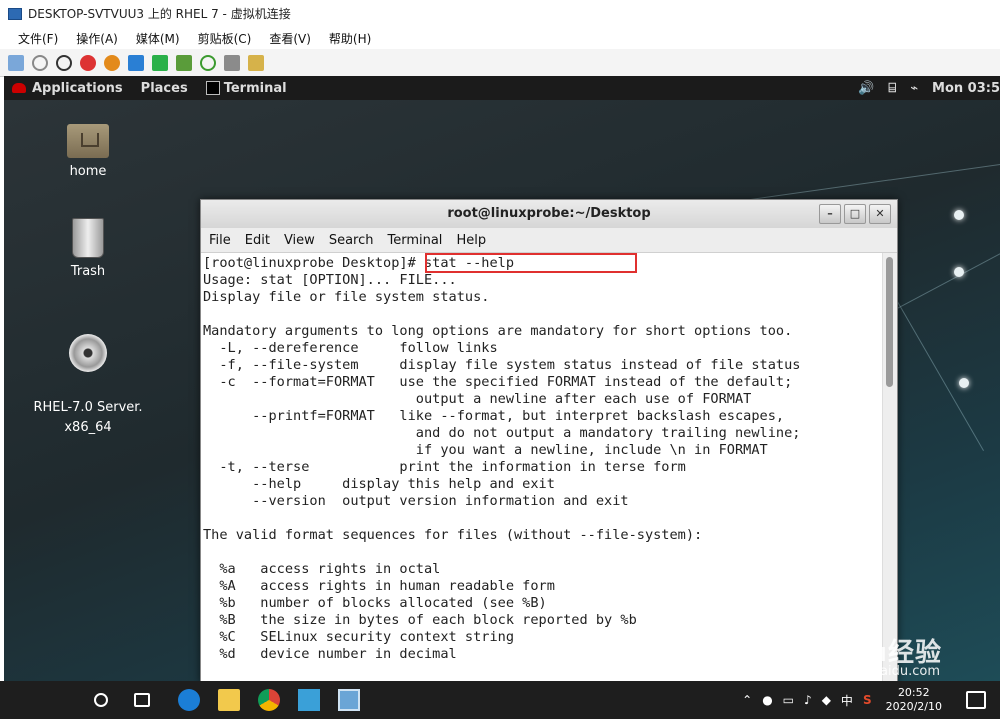 The height and width of the screenshot is (719, 1000). I want to click on taskbar-clock: 20:52 2020/2/10, so click(914, 700).